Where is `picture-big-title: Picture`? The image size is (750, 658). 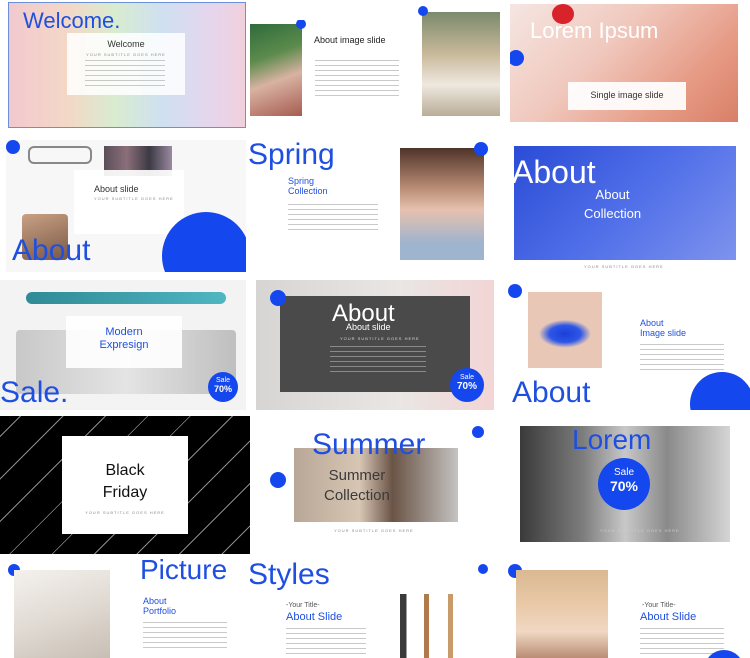
picture-big-title: Picture is located at coordinates (184, 570).